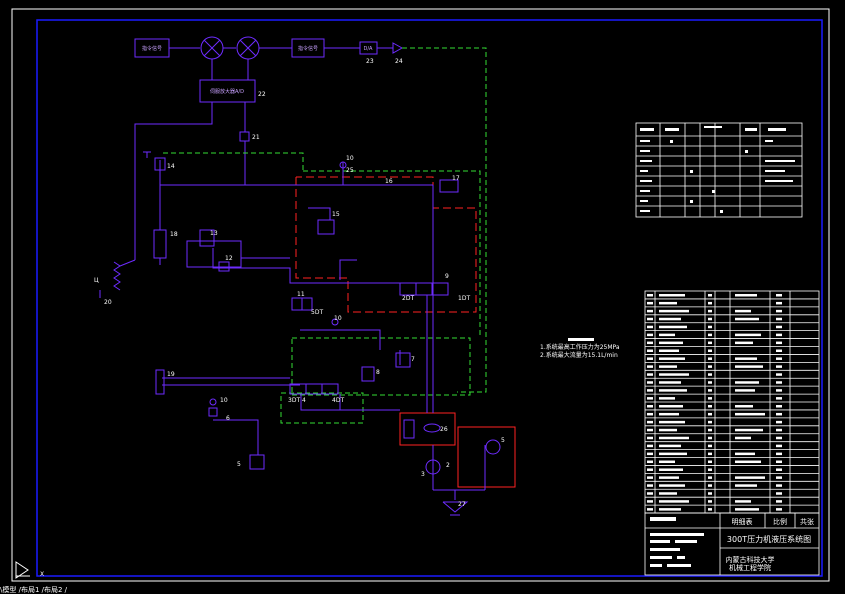  I want to click on directional-valve-9-center, so click(424, 289).